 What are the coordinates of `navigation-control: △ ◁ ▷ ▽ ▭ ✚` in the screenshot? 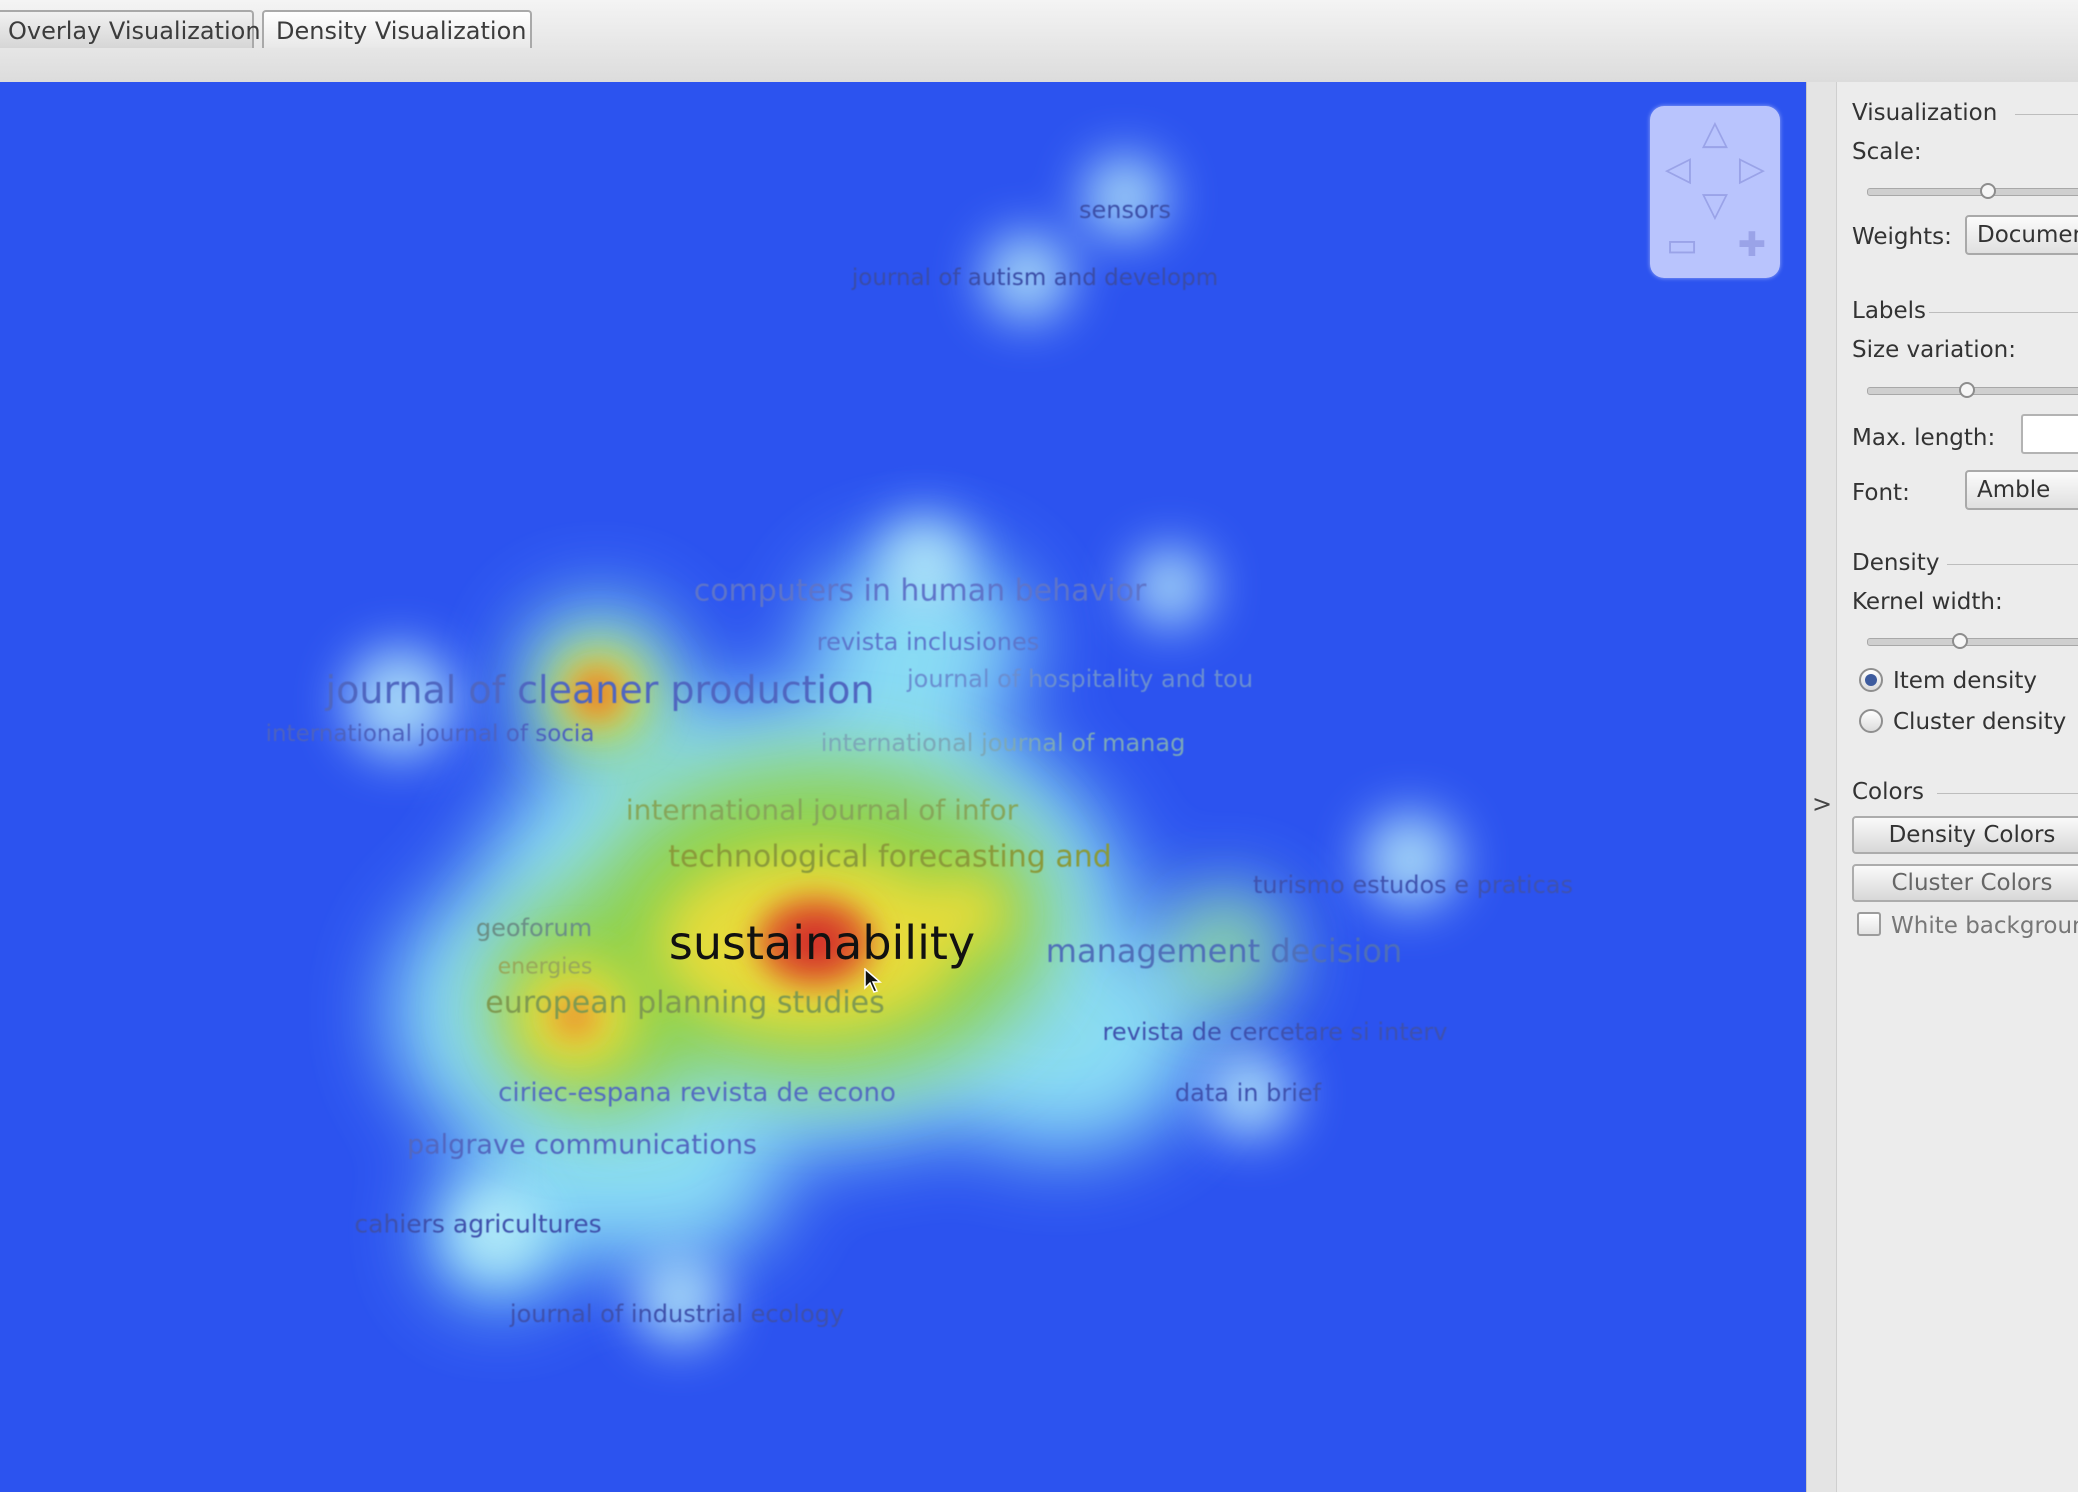 It's located at (1715, 192).